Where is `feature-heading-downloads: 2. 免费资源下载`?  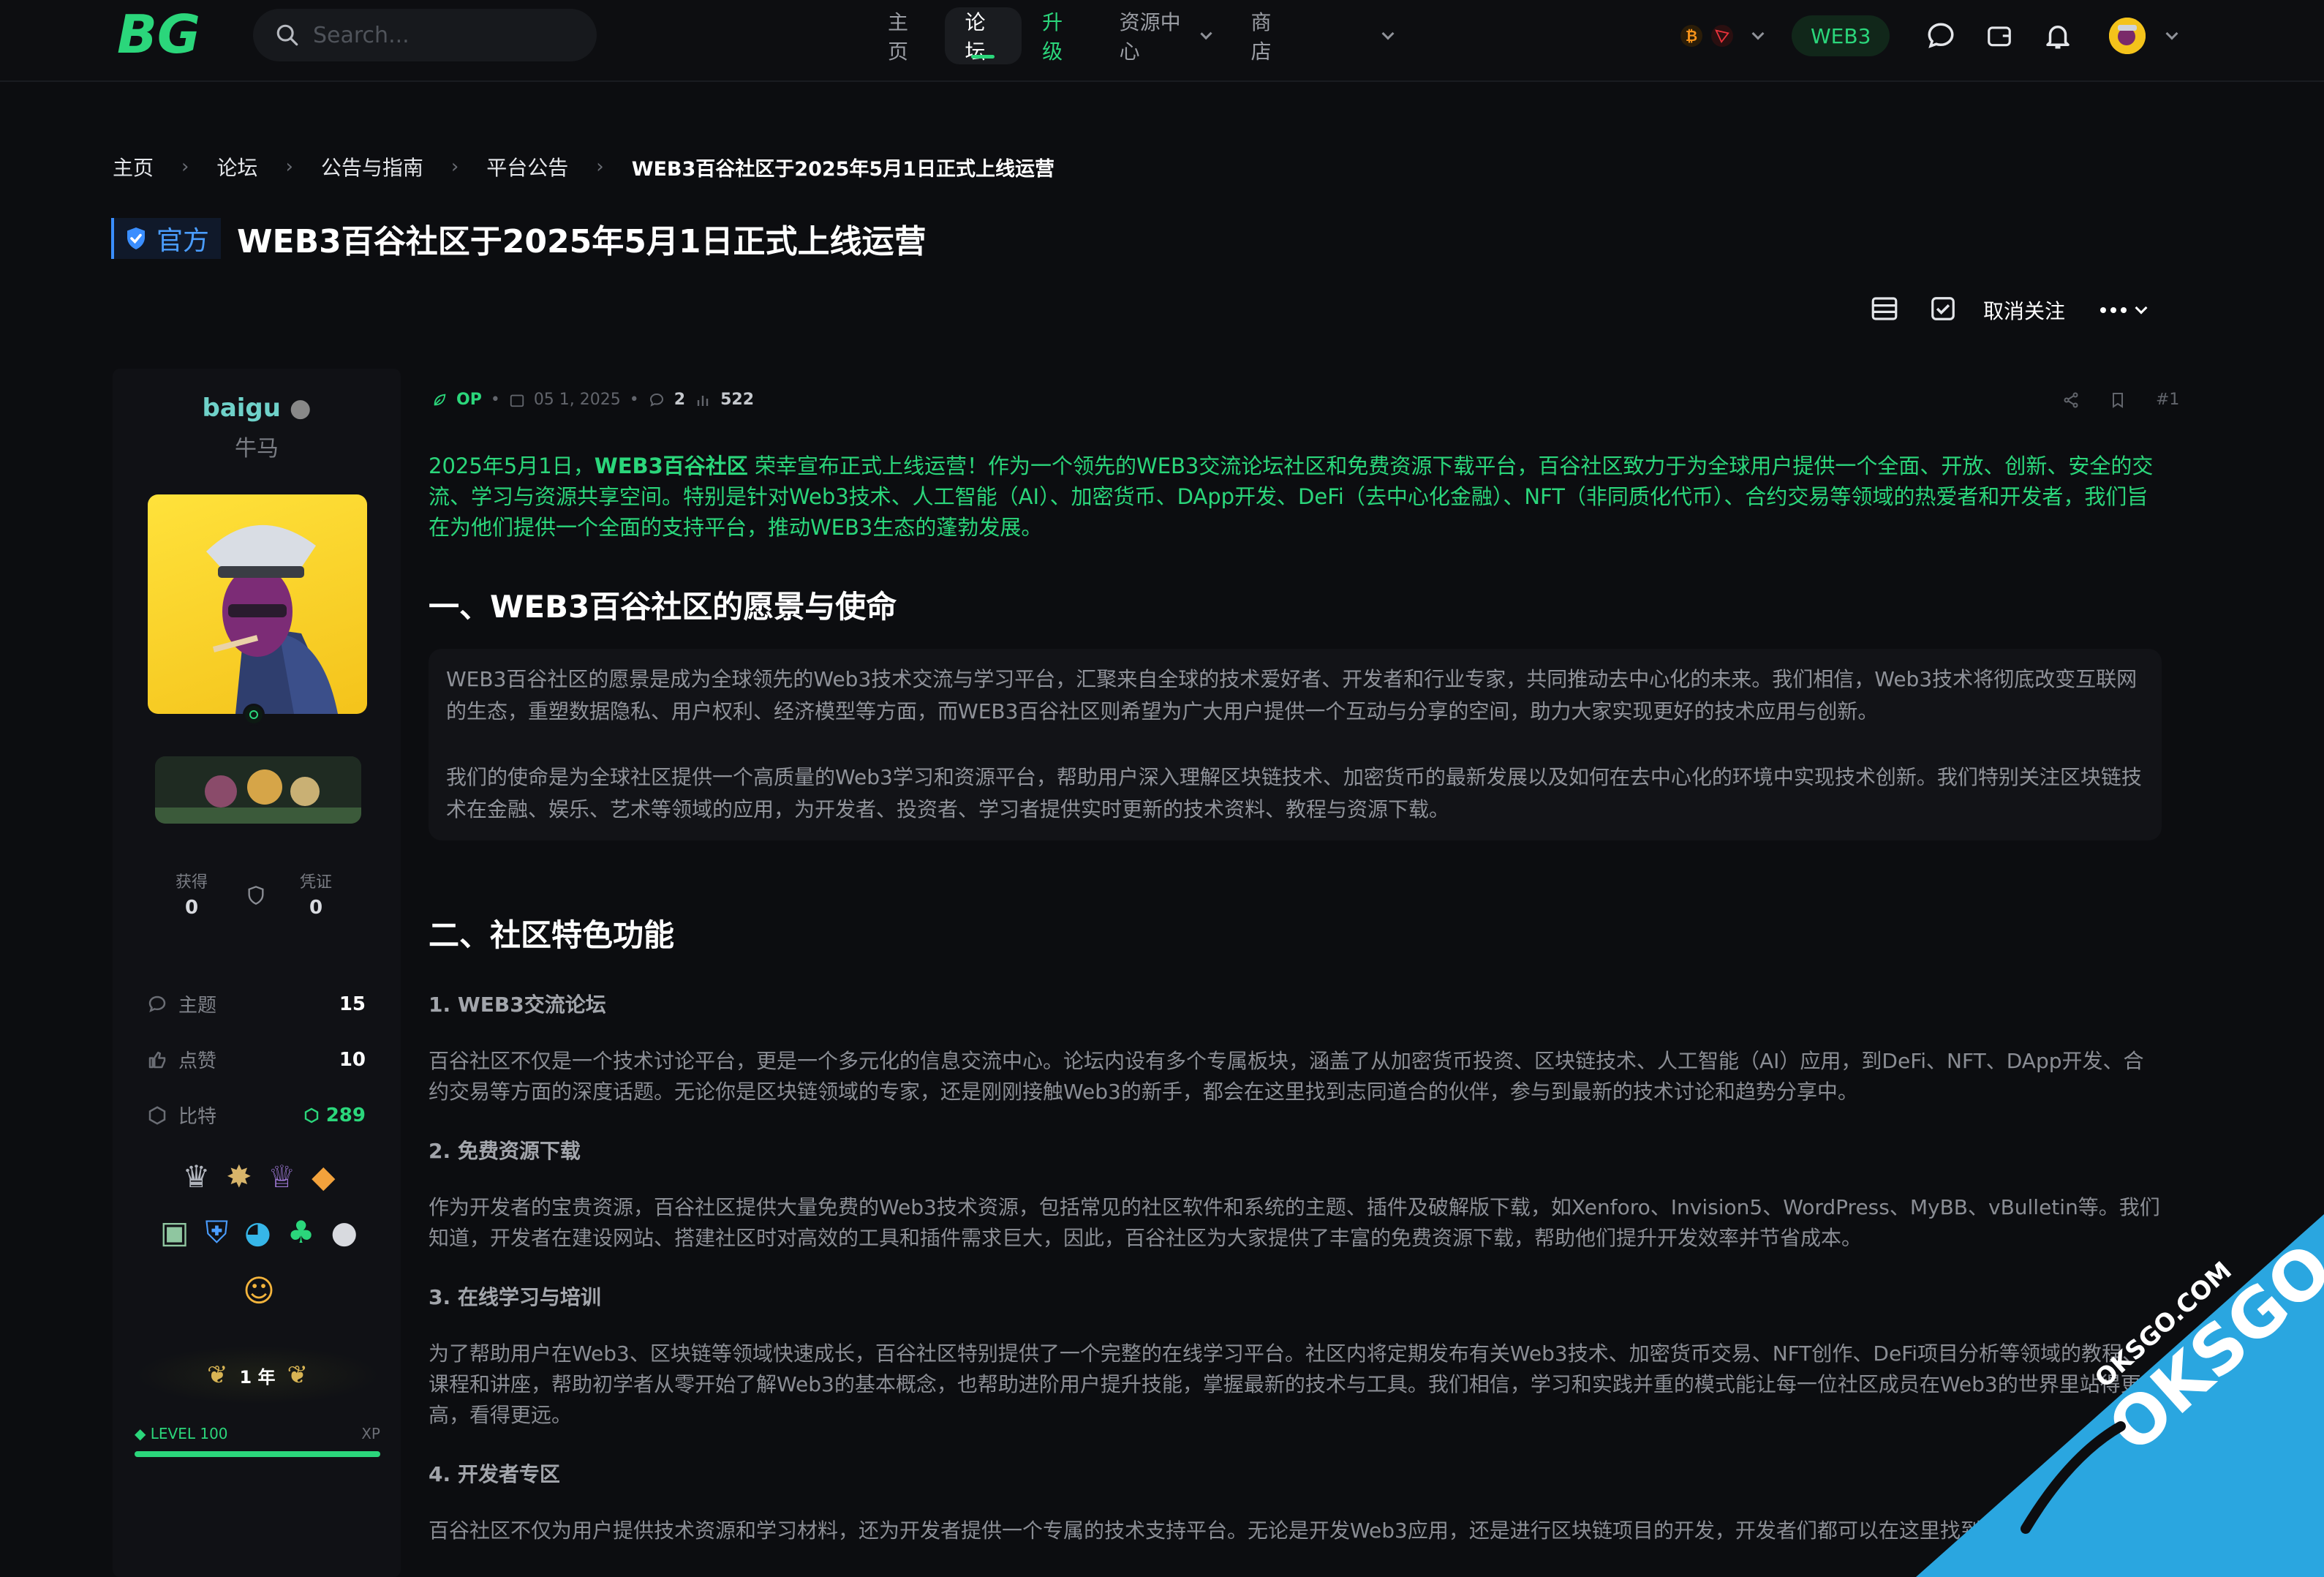
feature-heading-downloads: 2. 免费资源下载 is located at coordinates (505, 1151).